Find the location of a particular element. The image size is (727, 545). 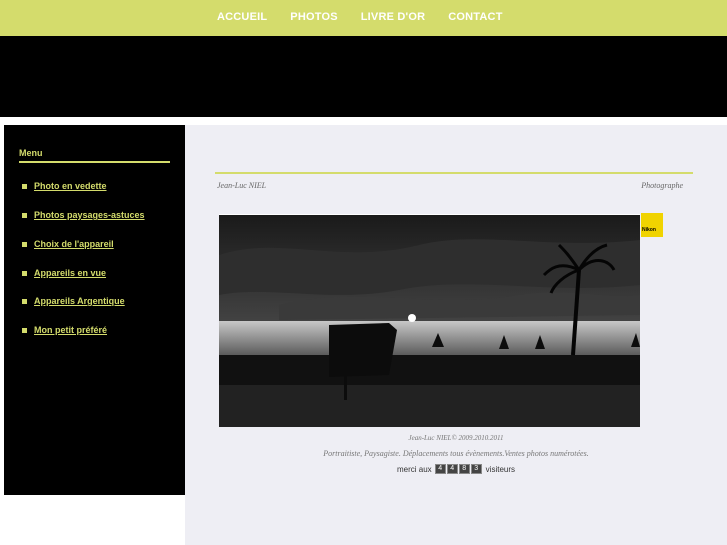

sidebar-item-label: Appareils Argentique is located at coordinates (79, 301).